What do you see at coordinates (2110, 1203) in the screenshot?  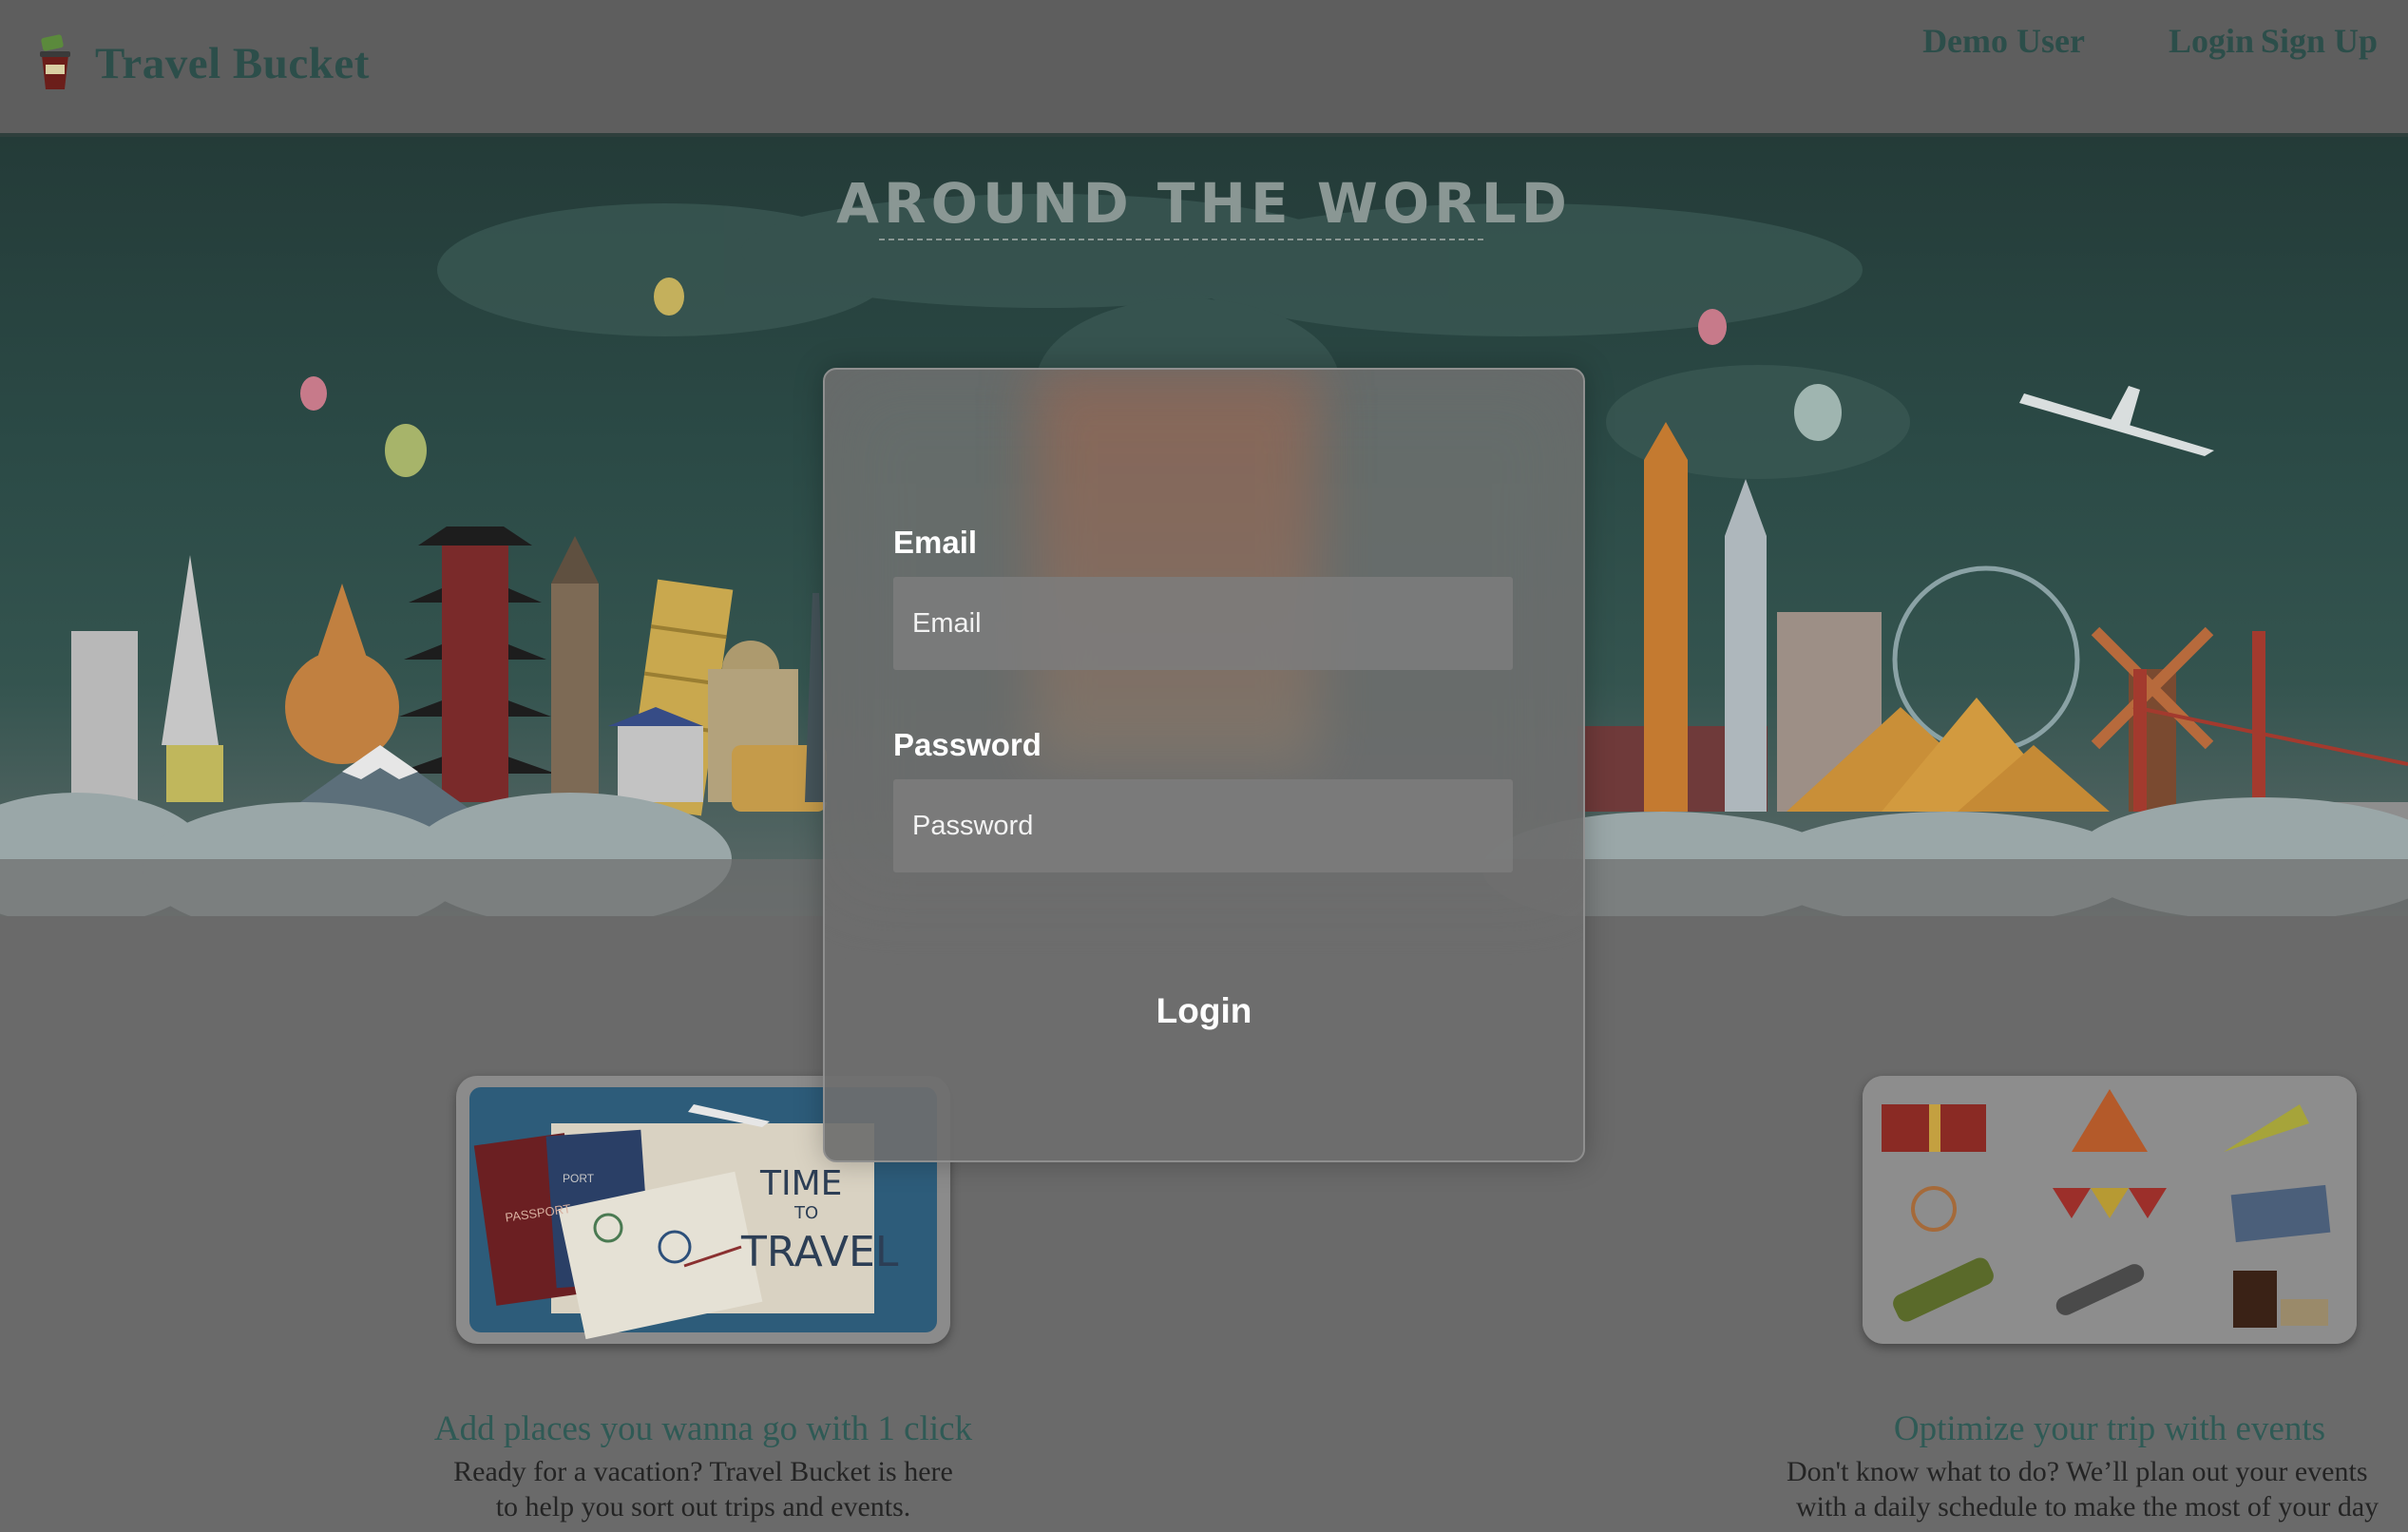 I see `bunting-icon` at bounding box center [2110, 1203].